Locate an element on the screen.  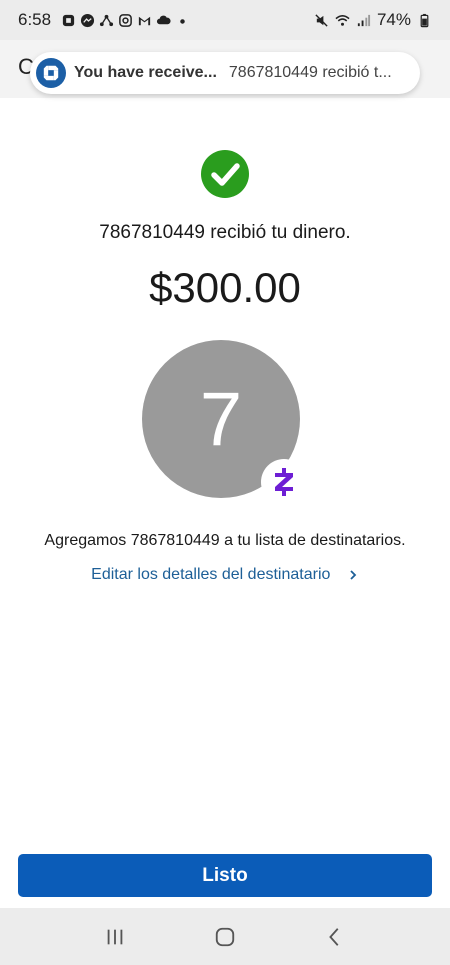
cloud-icon is located at coordinates (163, 20).